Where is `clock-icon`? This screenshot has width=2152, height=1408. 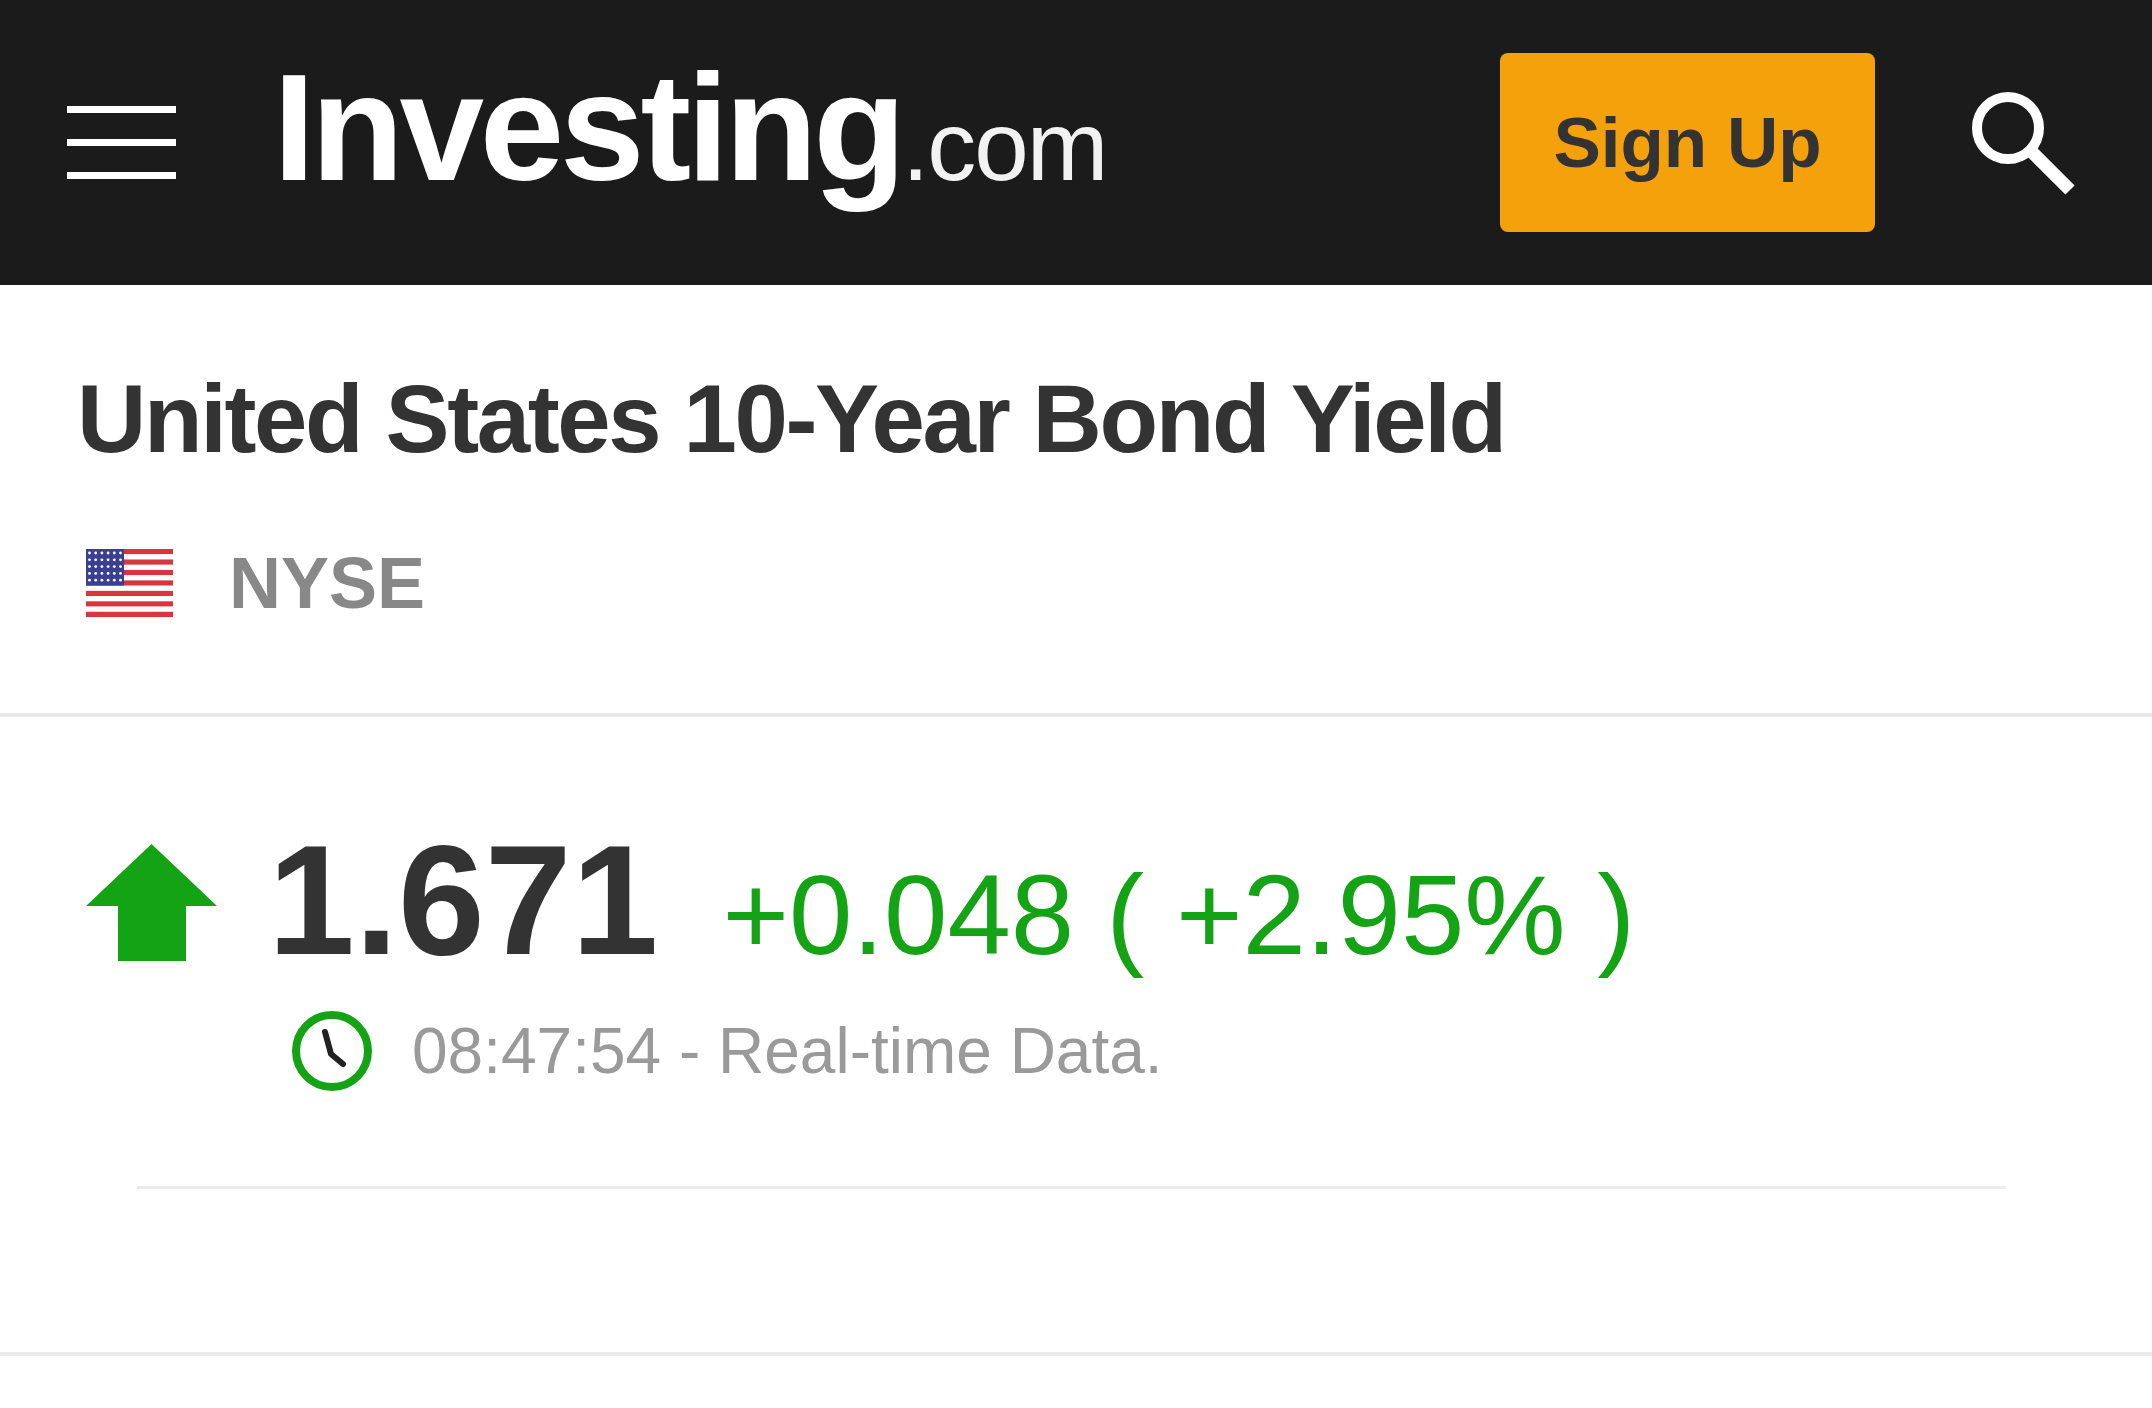
clock-icon is located at coordinates (332, 1050).